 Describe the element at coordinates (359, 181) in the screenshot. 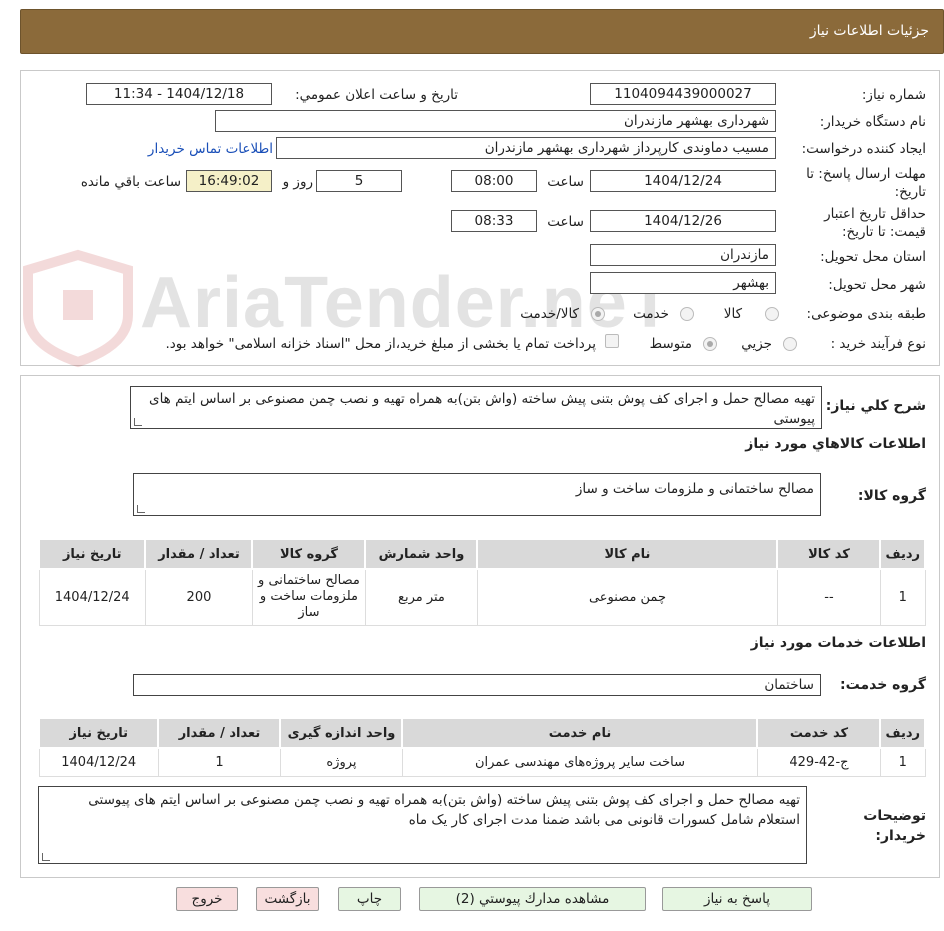

I see `days-field: 5` at that location.